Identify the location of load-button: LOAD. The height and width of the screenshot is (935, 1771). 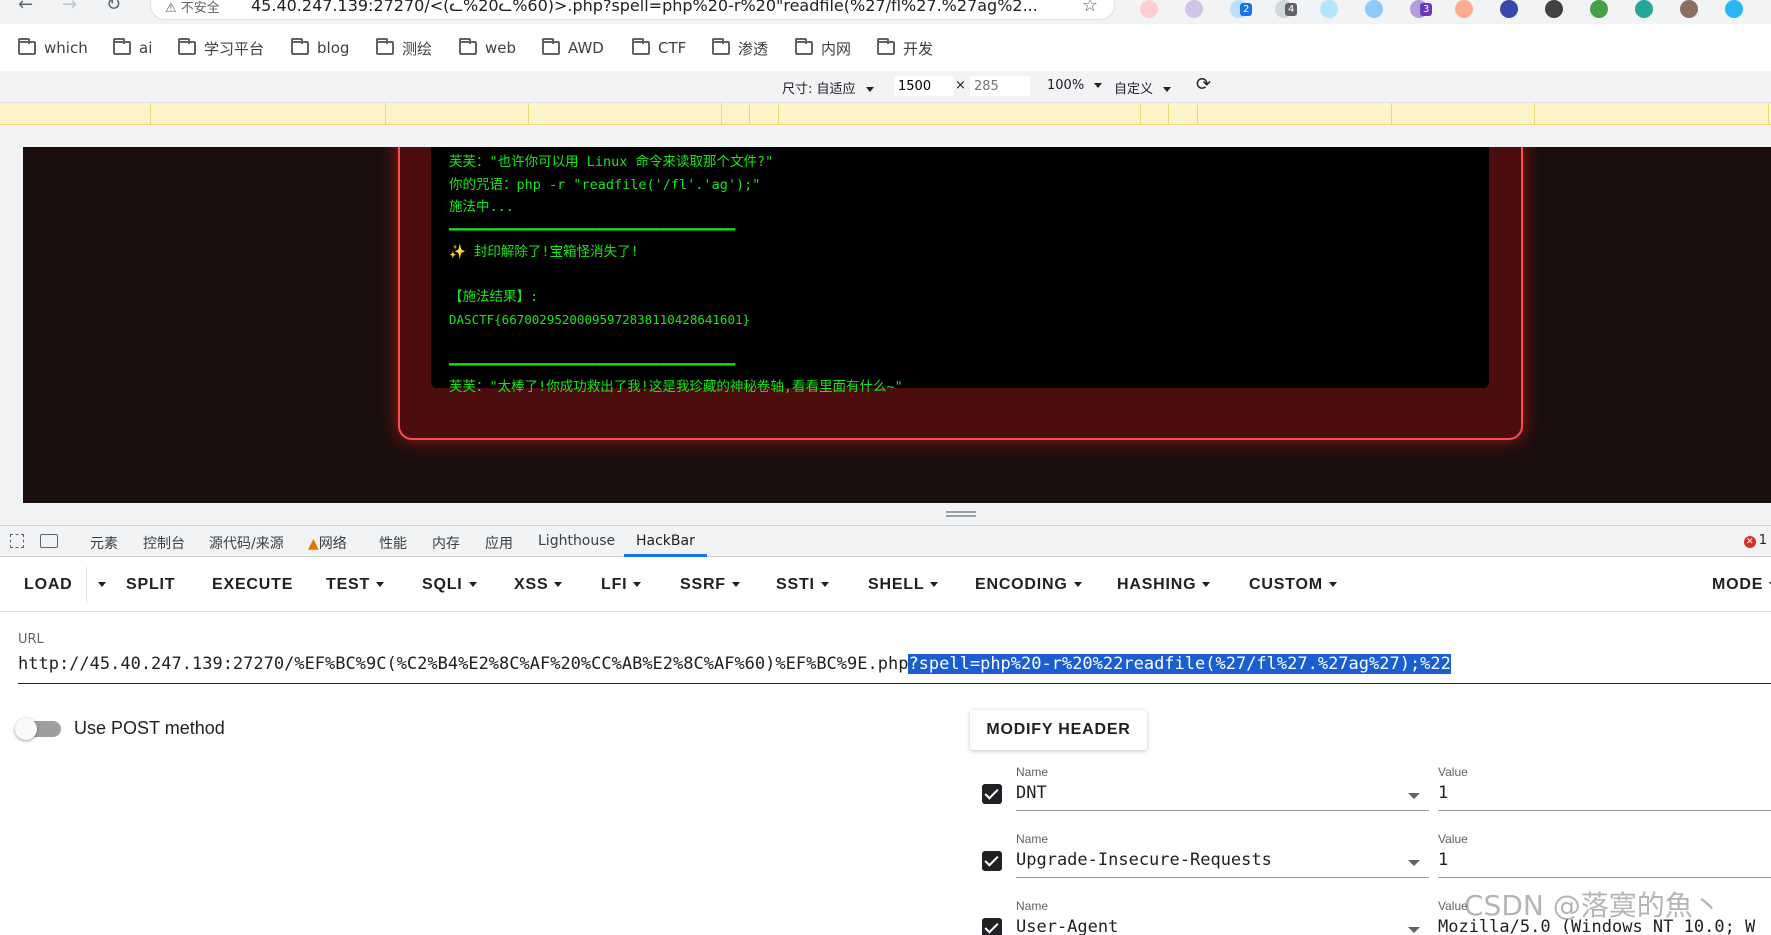
(48, 585).